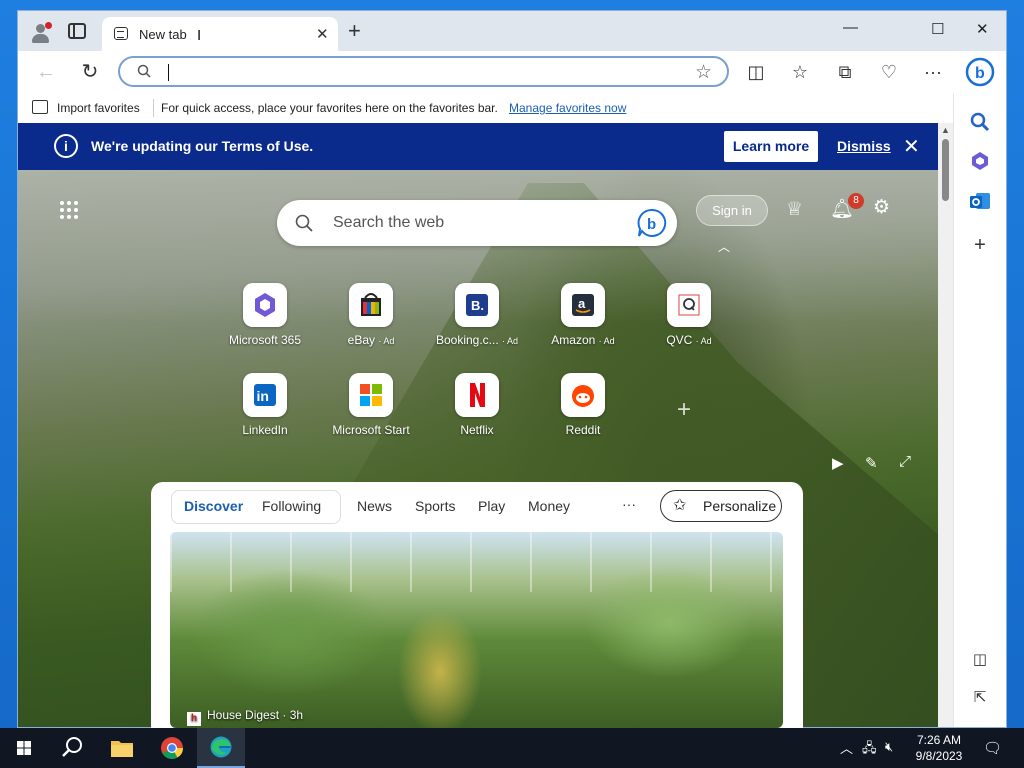 This screenshot has width=1024, height=768. Describe the element at coordinates (265, 323) in the screenshot. I see `quick-link-microsoft-365: Microsoft 365` at that location.